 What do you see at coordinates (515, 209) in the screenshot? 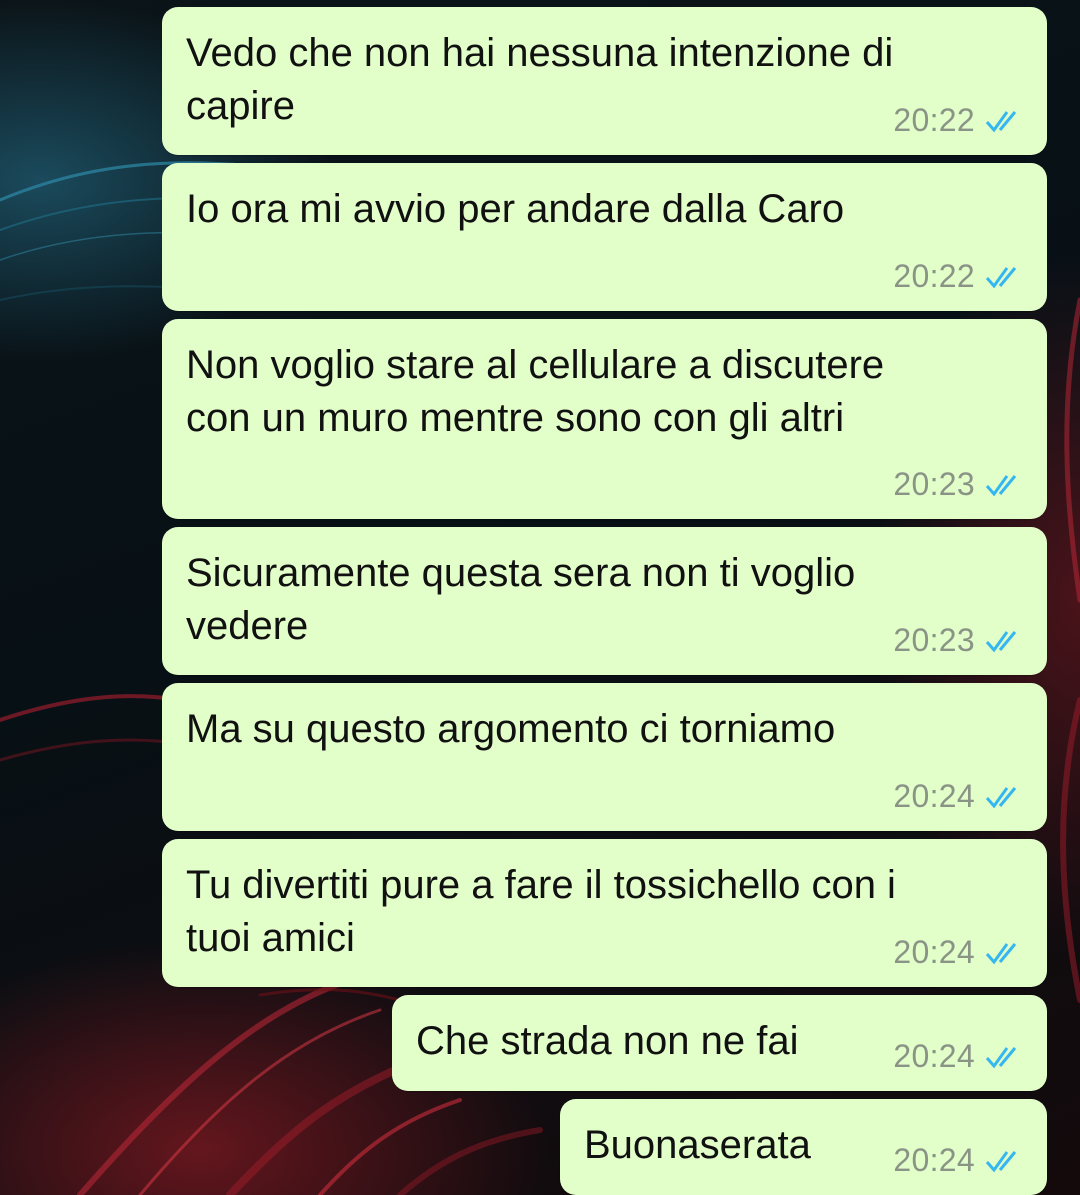
I see `message-text: Io ora mi avvio per andare dalla Caro` at bounding box center [515, 209].